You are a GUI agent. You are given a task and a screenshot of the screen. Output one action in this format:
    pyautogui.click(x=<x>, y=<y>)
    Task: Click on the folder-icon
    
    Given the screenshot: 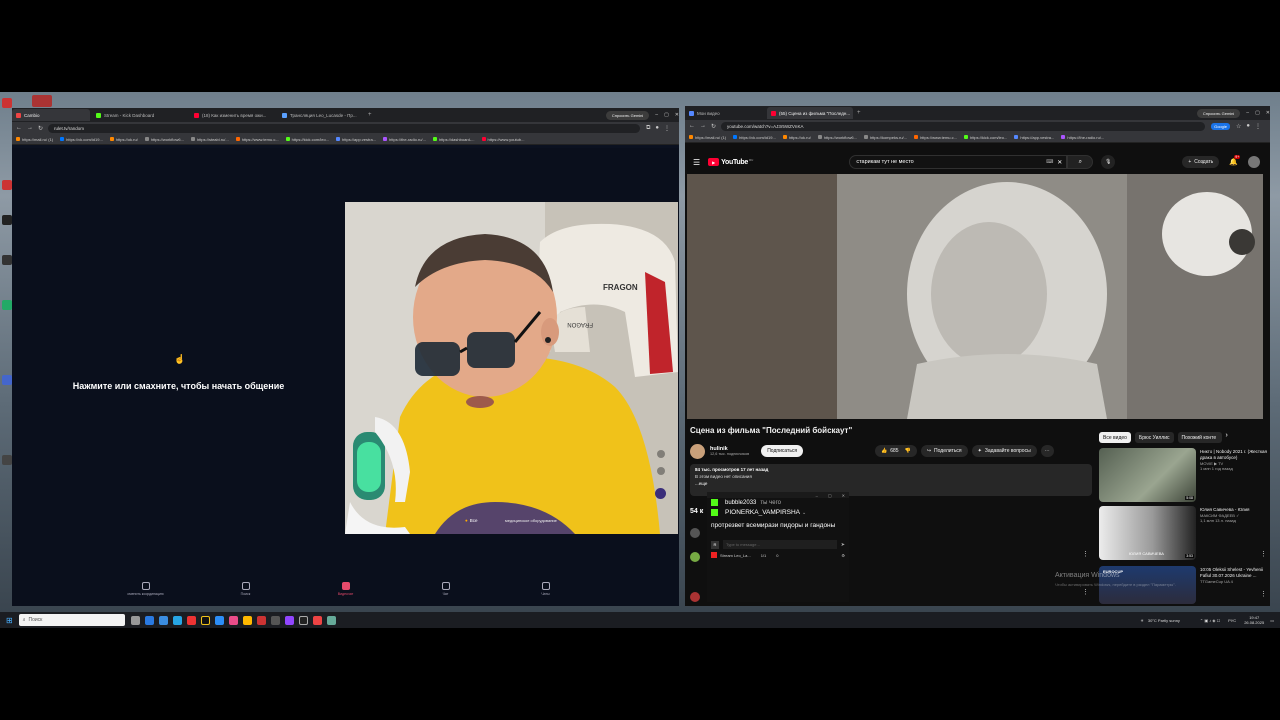 What is the action you would take?
    pyautogui.click(x=247, y=620)
    